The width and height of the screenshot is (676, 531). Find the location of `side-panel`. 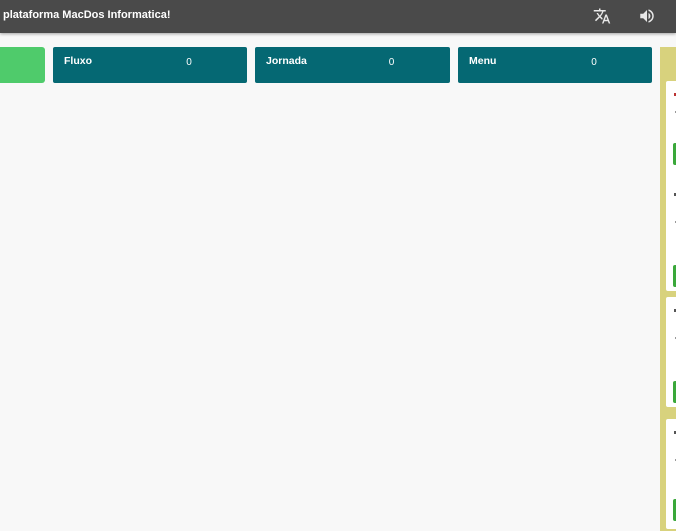

side-panel is located at coordinates (668, 289).